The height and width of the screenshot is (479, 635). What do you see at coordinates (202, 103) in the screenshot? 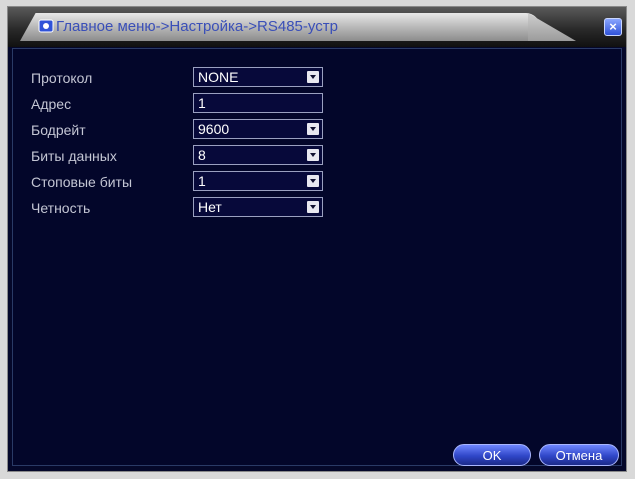
I see `address-value: 1` at bounding box center [202, 103].